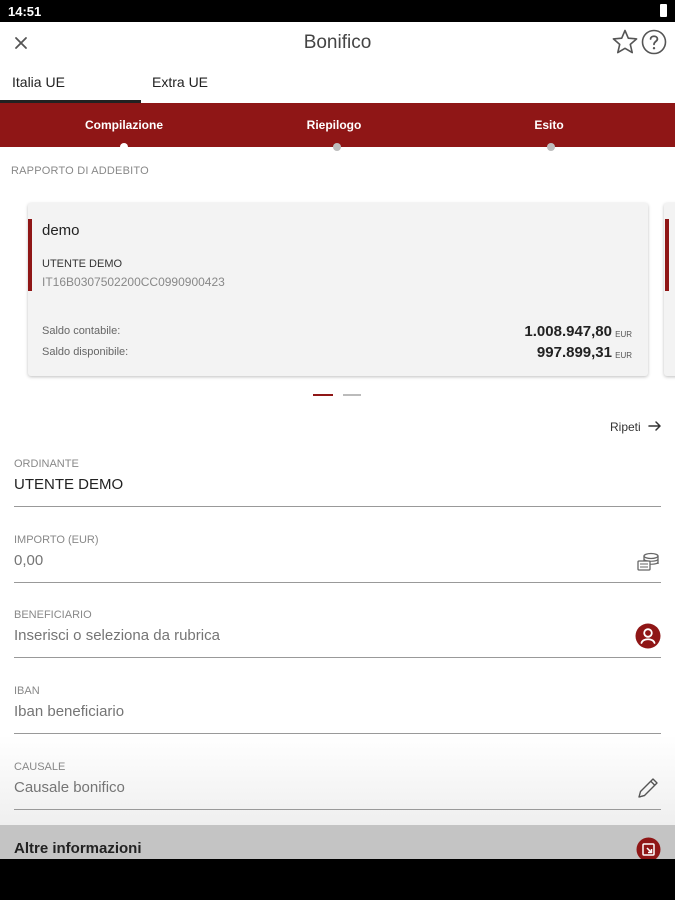 This screenshot has width=675, height=900. What do you see at coordinates (549, 125) in the screenshot?
I see `step-esito: Esito` at bounding box center [549, 125].